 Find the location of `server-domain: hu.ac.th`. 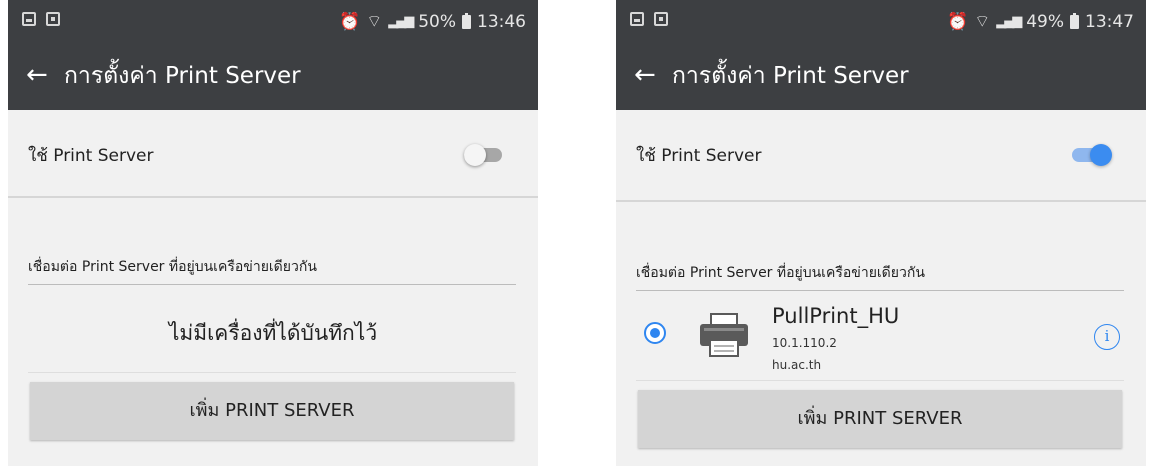

server-domain: hu.ac.th is located at coordinates (797, 365).